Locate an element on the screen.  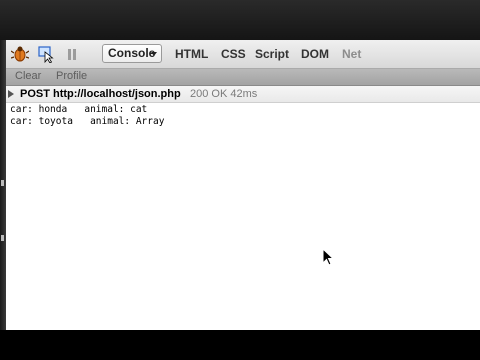
tab-css: CSS is located at coordinates (233, 54).